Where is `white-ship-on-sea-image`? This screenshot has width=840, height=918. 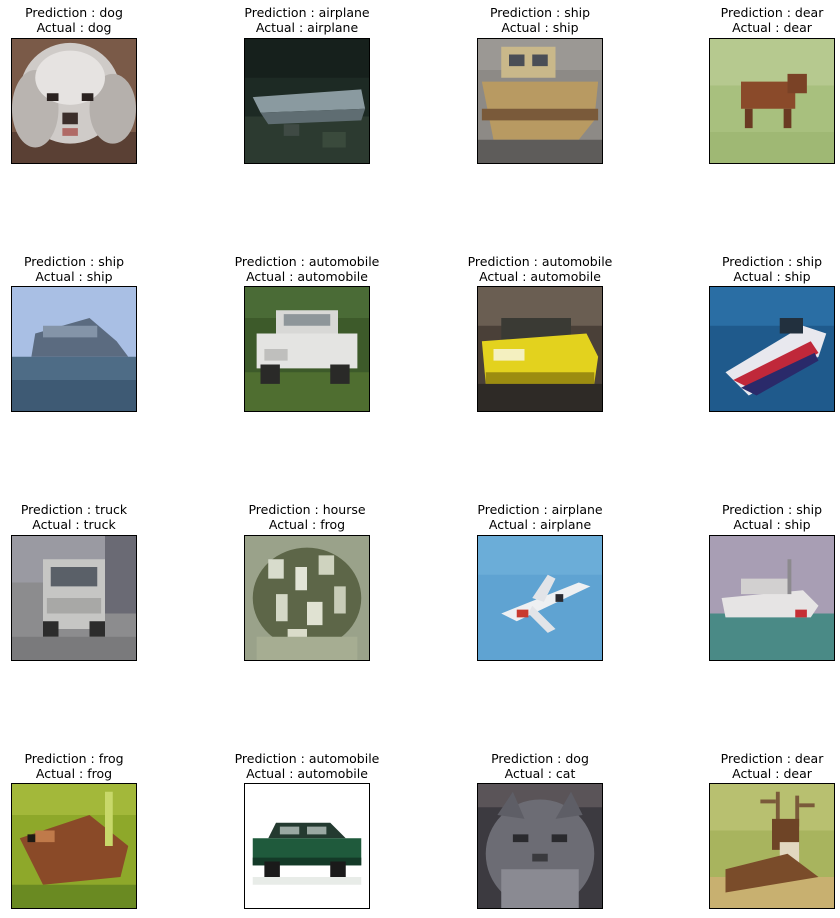
white-ship-on-sea-image is located at coordinates (772, 598).